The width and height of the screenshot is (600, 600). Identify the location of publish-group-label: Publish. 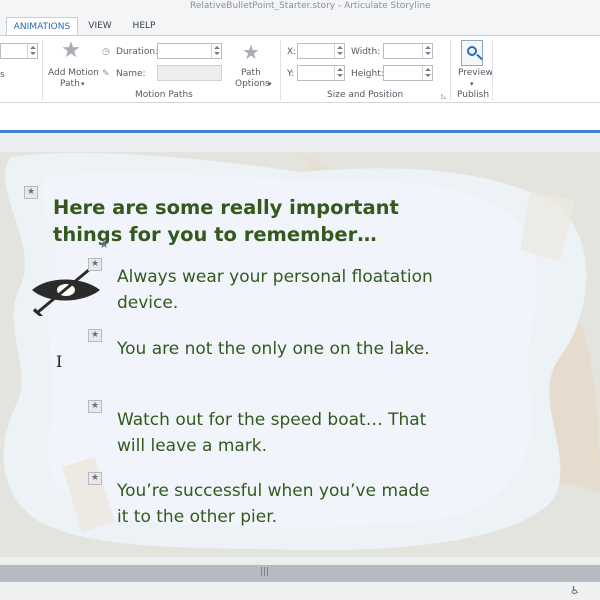
(473, 95).